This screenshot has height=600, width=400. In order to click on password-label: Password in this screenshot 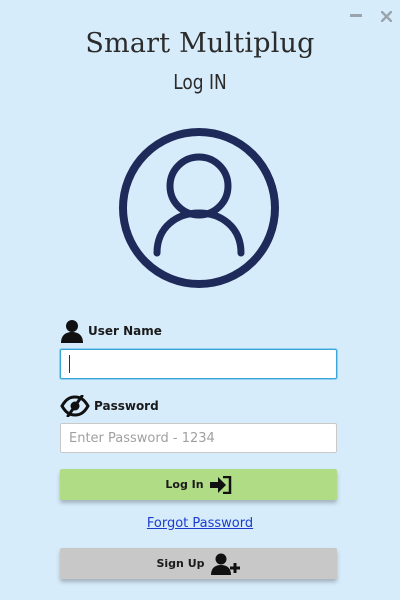, I will do `click(126, 406)`.